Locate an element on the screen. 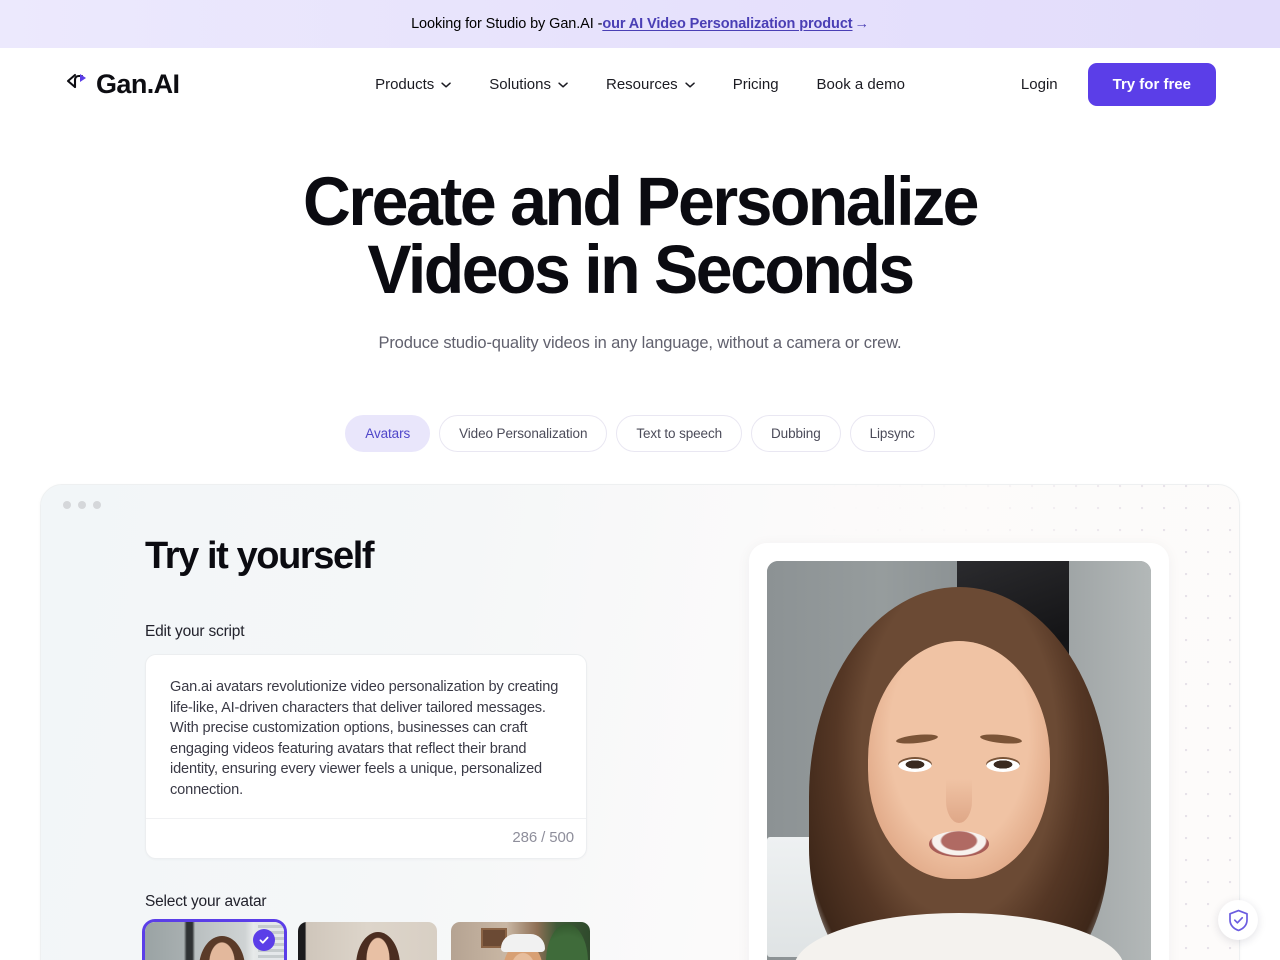  nav-item-book-a-demo: Book a demo is located at coordinates (861, 84).